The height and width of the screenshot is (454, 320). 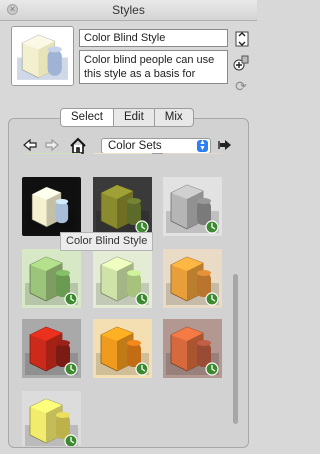 What do you see at coordinates (173, 117) in the screenshot?
I see `tab-mix: Mix` at bounding box center [173, 117].